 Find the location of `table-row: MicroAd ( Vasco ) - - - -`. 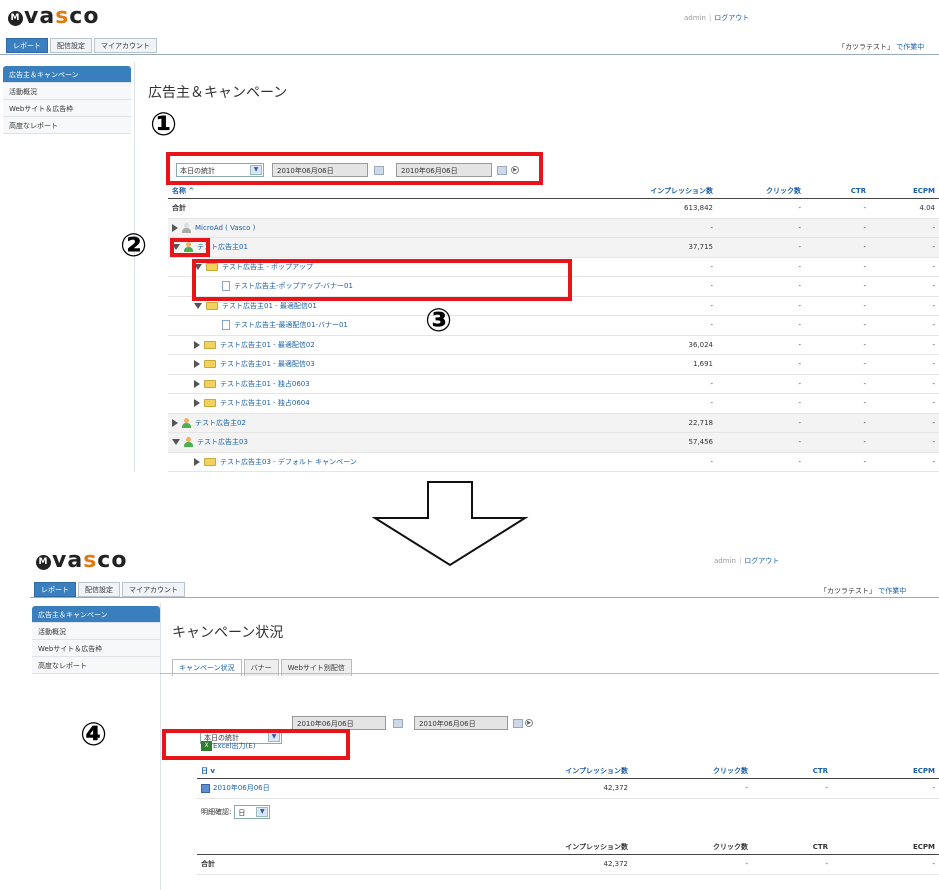

table-row: MicroAd ( Vasco ) - - - - is located at coordinates (553, 228).